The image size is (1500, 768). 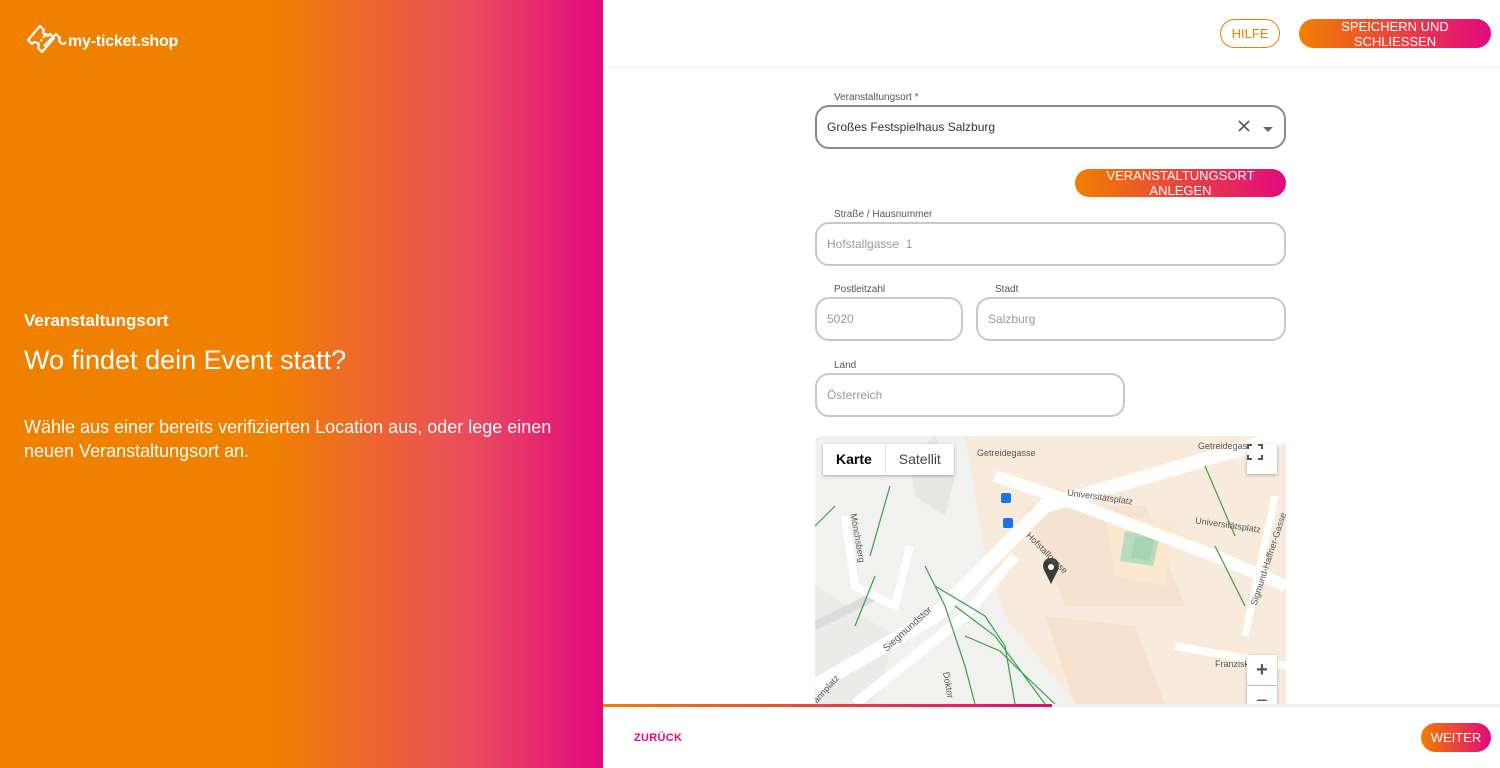 What do you see at coordinates (1180, 183) in the screenshot?
I see `create-venue-button: VERANSTALTUNGSORT ANLEGEN` at bounding box center [1180, 183].